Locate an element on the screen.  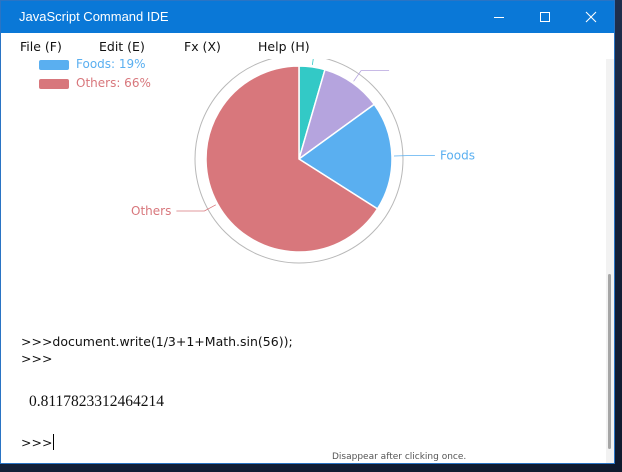
console-input-line: >>> is located at coordinates (38, 442).